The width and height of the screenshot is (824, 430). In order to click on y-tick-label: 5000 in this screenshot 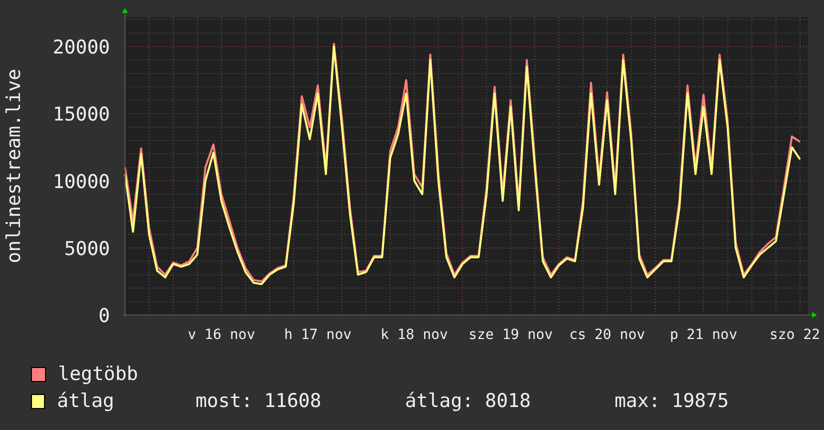, I will do `click(87, 249)`.